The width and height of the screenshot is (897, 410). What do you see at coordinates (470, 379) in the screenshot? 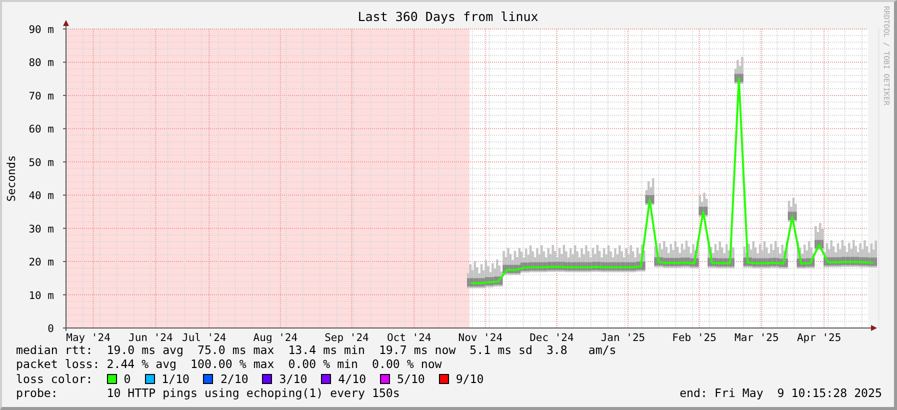
I see `legend-value: 9/10` at bounding box center [470, 379].